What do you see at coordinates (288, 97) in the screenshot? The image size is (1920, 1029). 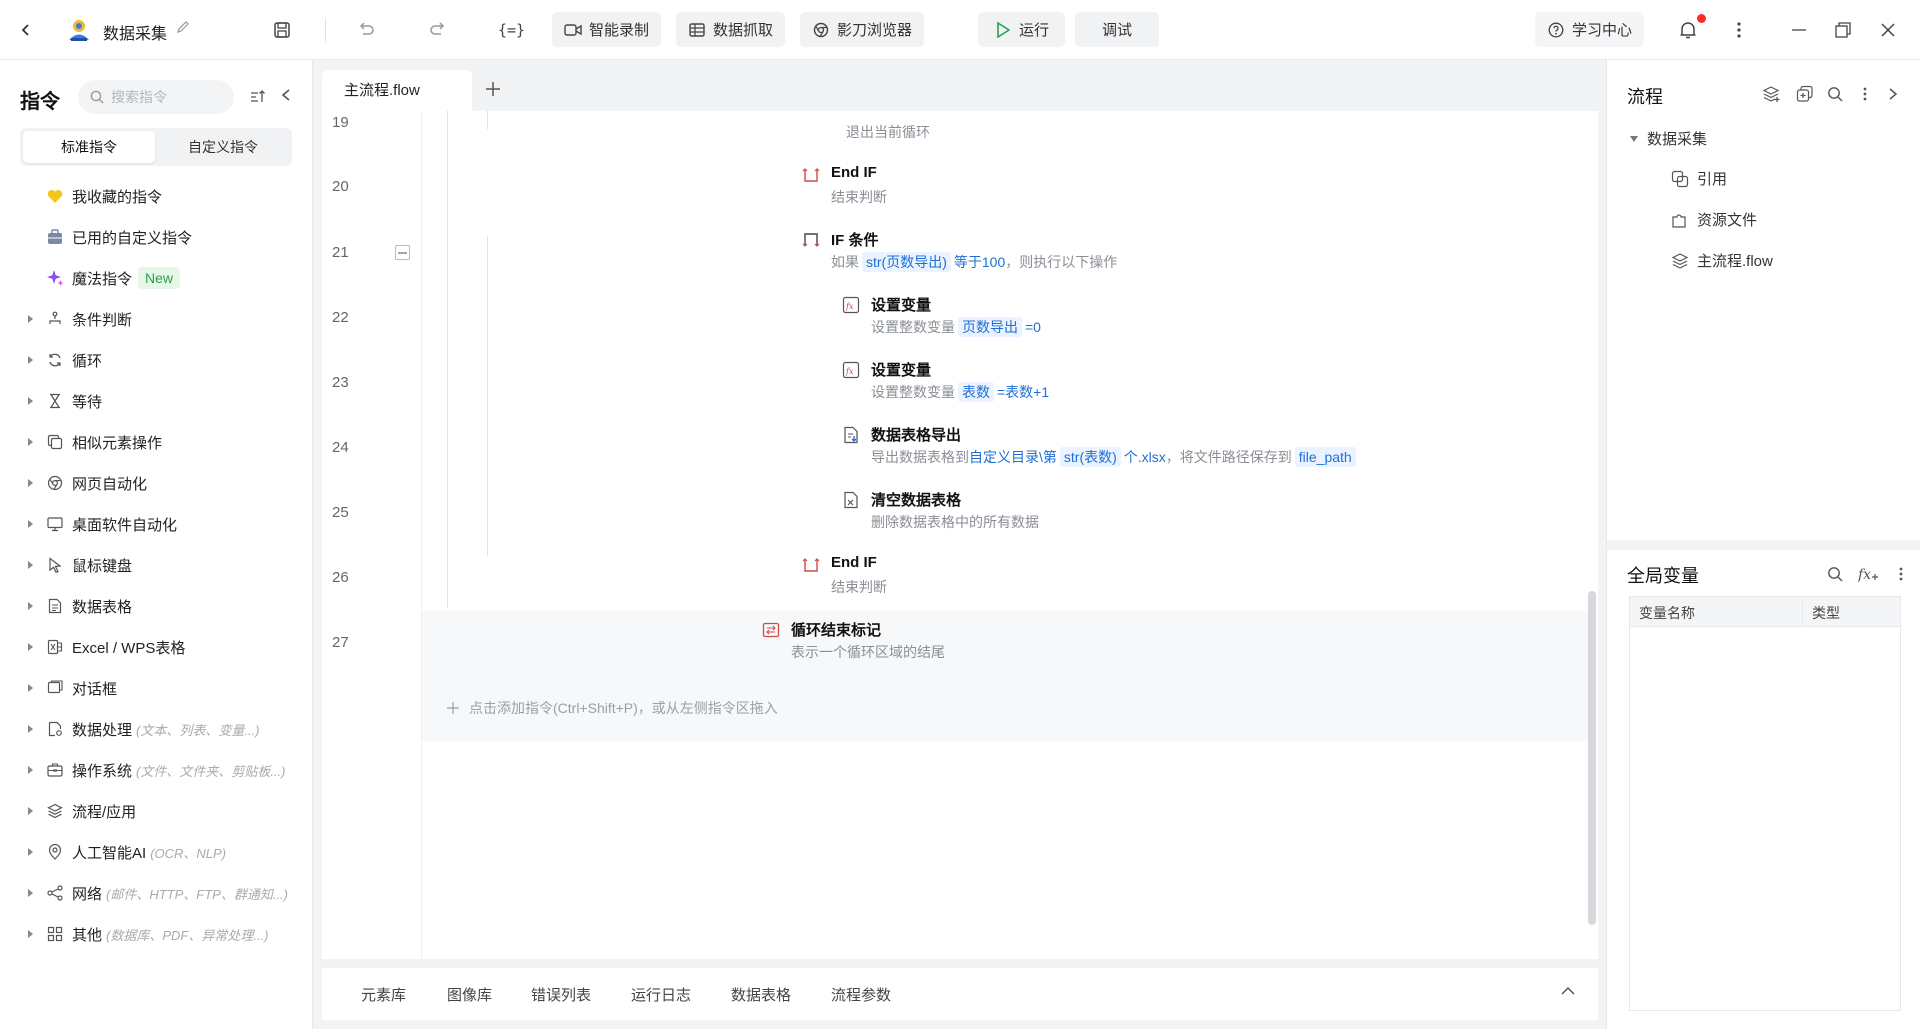 I see `collapse-panel-icon` at bounding box center [288, 97].